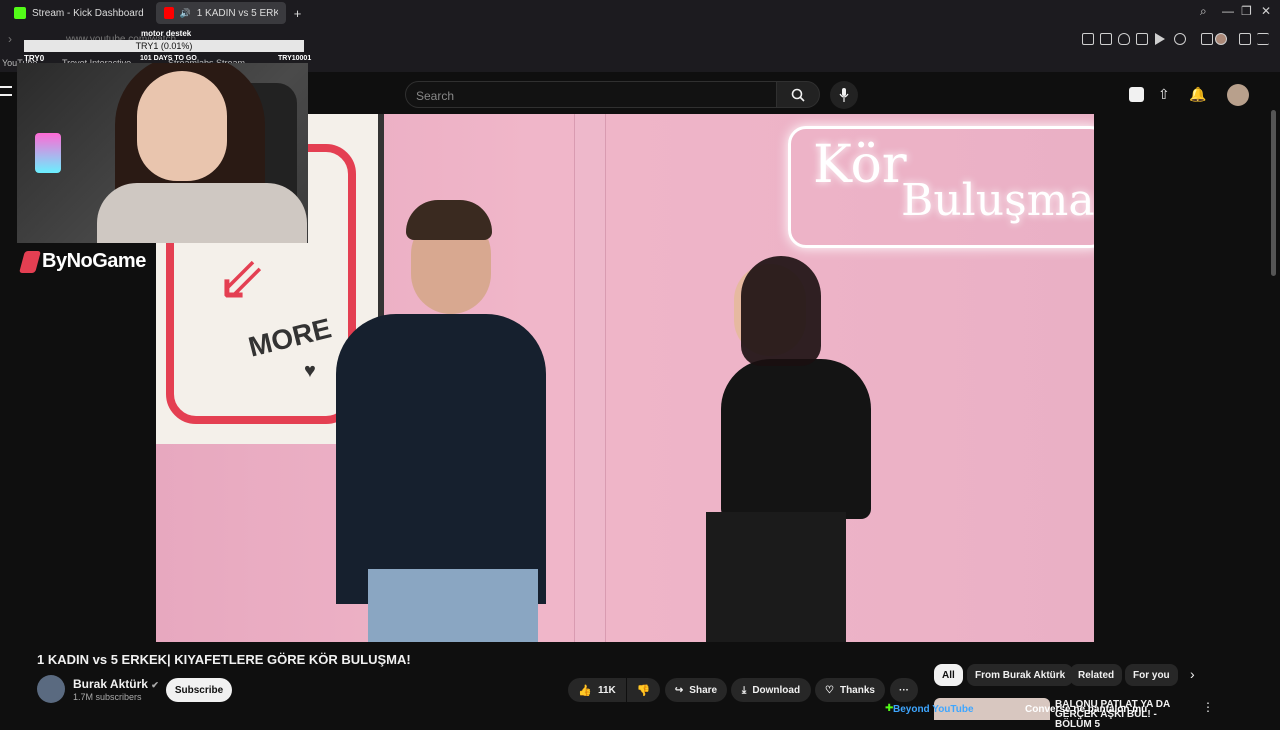 This screenshot has width=1280, height=730. Describe the element at coordinates (185, 12) in the screenshot. I see `speaker-icon: 🔊` at that location.